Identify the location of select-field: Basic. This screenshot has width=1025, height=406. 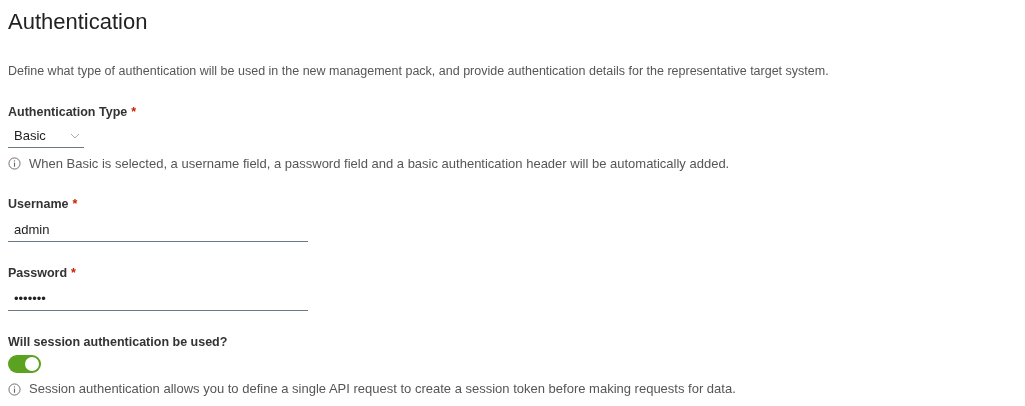
(46, 136).